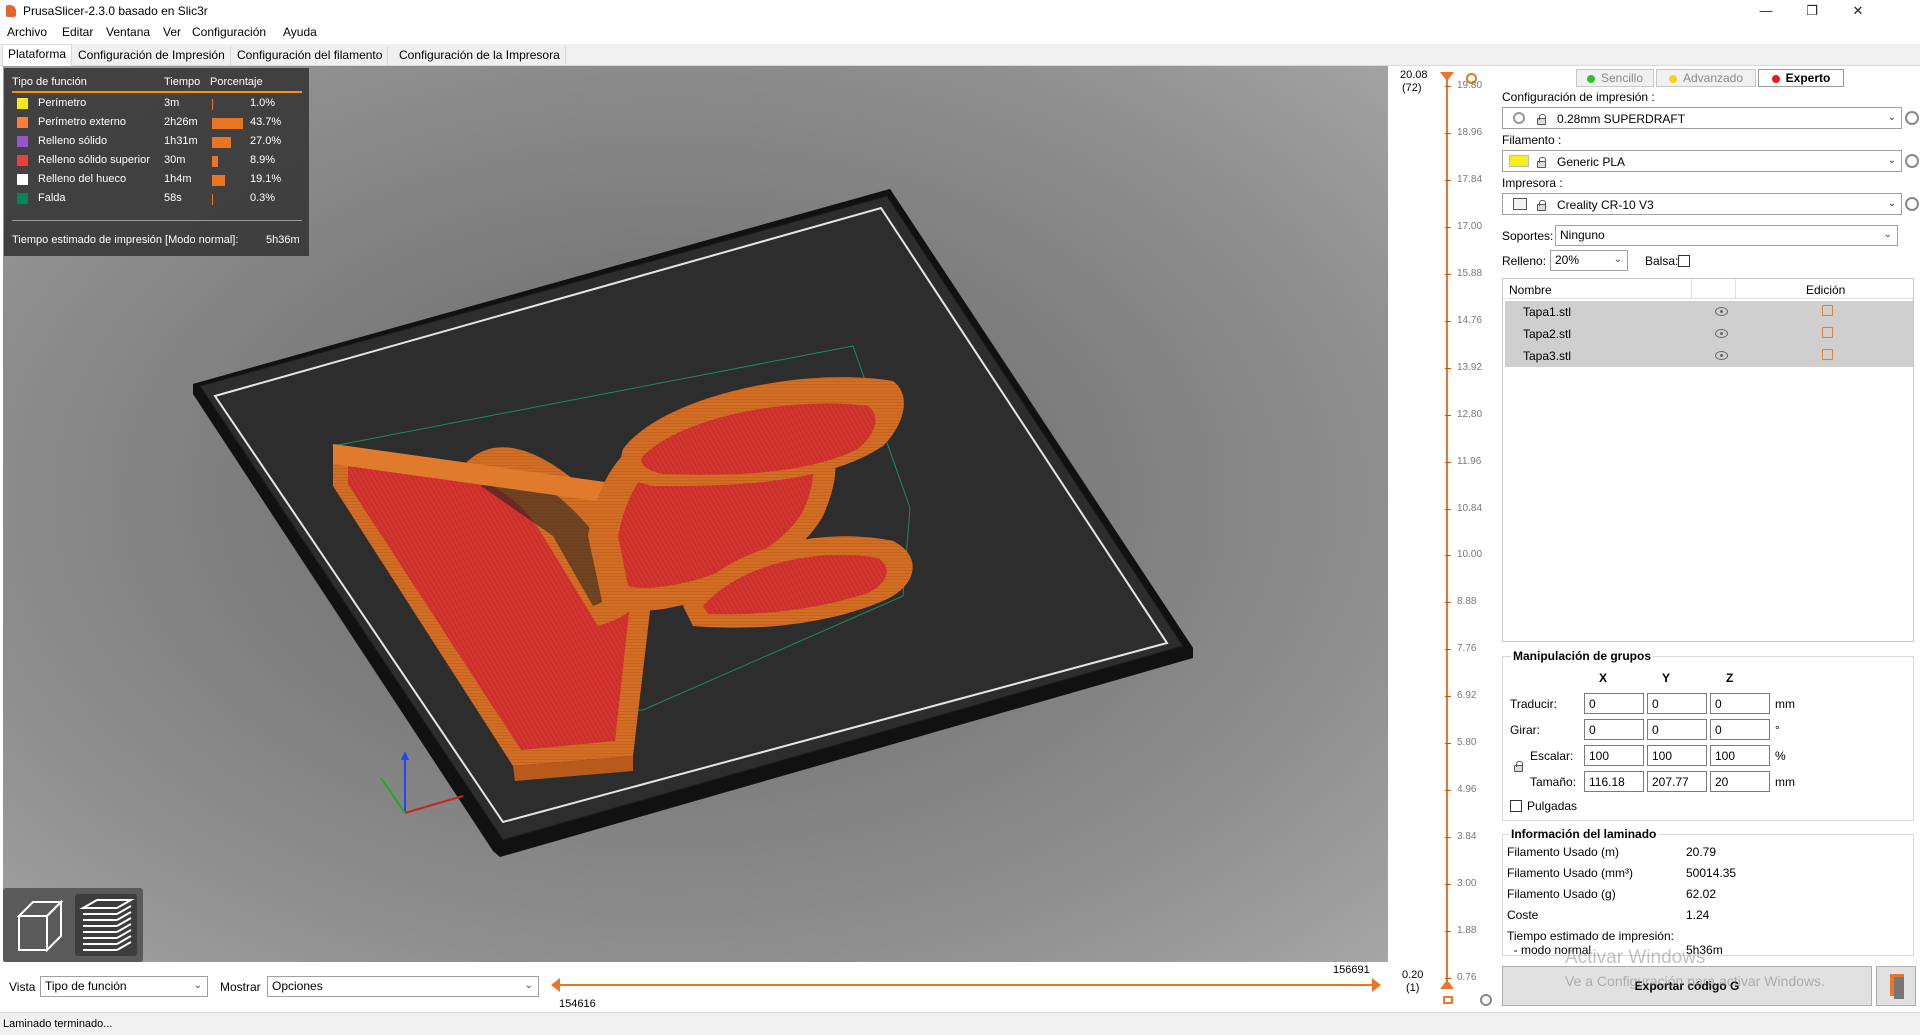 This screenshot has width=1920, height=1035. Describe the element at coordinates (229, 32) in the screenshot. I see `menu-configuracion: Configuración` at that location.